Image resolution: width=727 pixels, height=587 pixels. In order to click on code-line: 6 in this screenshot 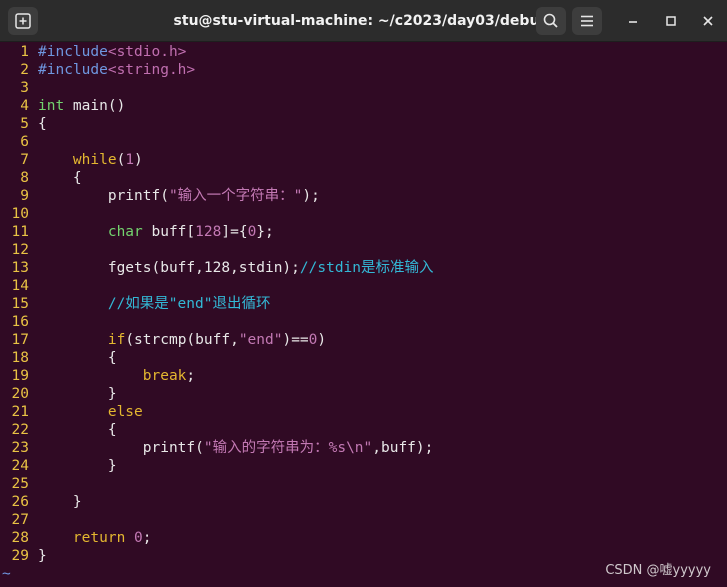, I will do `click(363, 142)`.